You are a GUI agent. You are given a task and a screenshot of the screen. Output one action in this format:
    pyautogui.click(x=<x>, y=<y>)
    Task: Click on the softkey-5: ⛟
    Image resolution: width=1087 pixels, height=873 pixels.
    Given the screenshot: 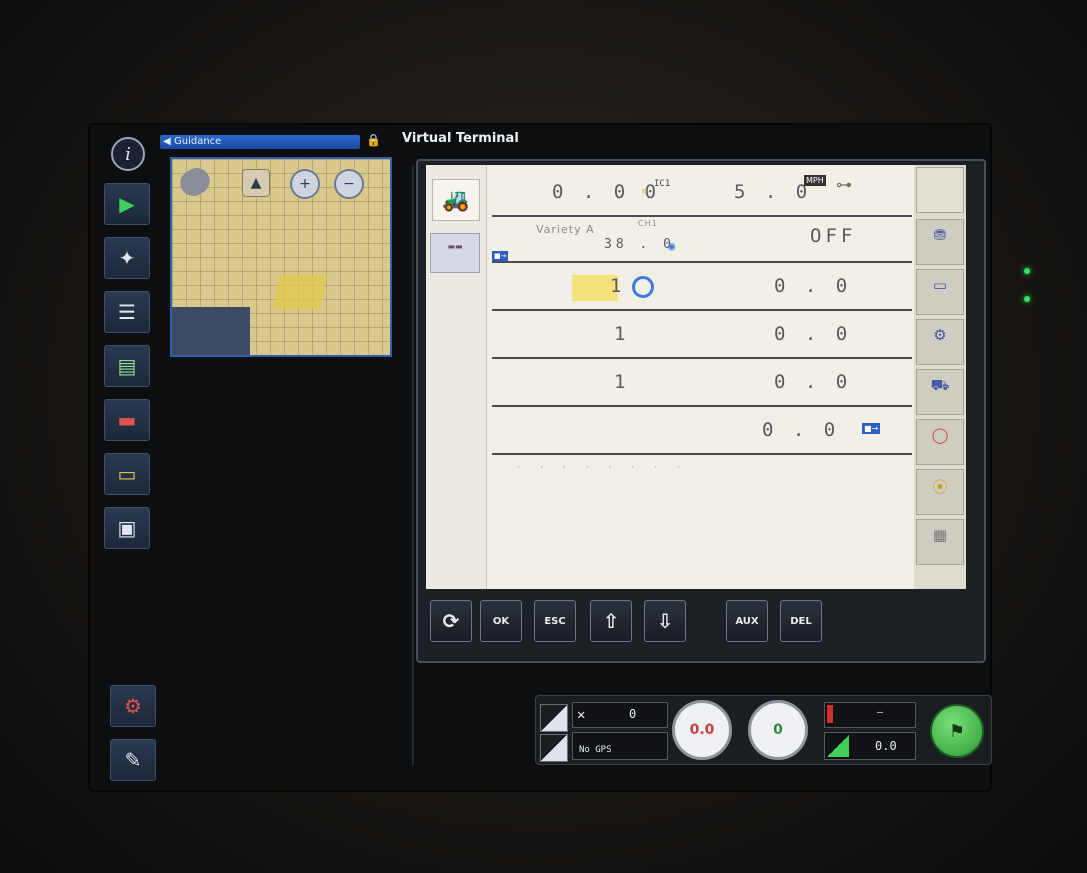 What is the action you would take?
    pyautogui.click(x=940, y=392)
    